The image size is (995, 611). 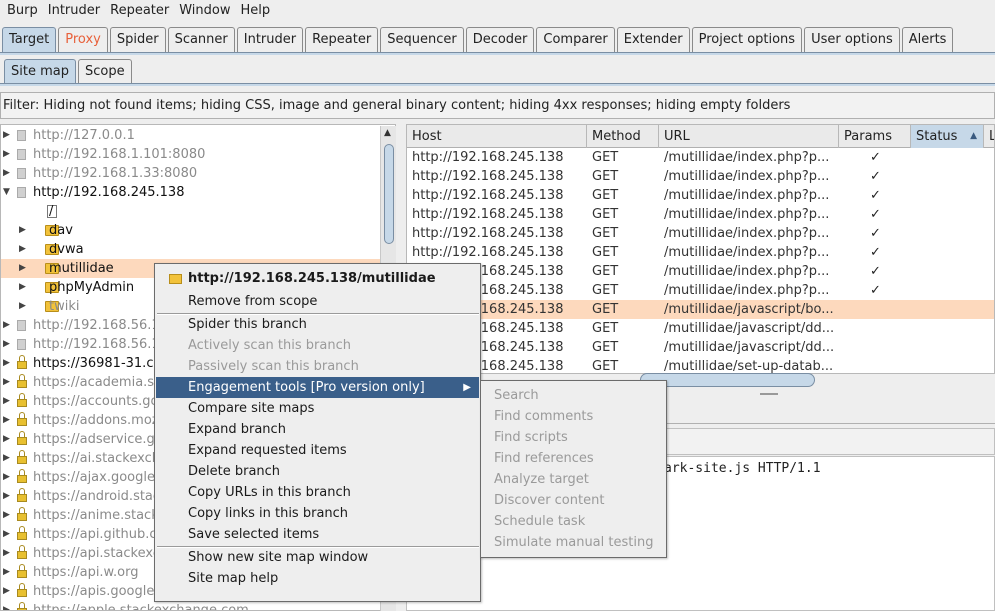 What do you see at coordinates (191, 249) in the screenshot?
I see `tree-item: ▶ dvwa` at bounding box center [191, 249].